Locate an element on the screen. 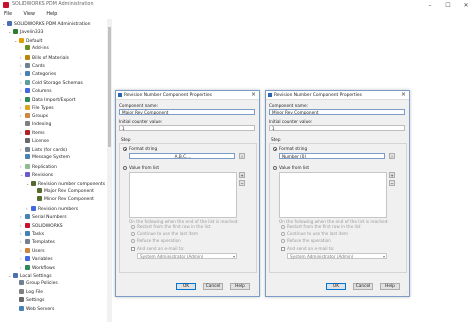 The width and height of the screenshot is (474, 322). initial-counter-label: Initial counter value: is located at coordinates (141, 121).